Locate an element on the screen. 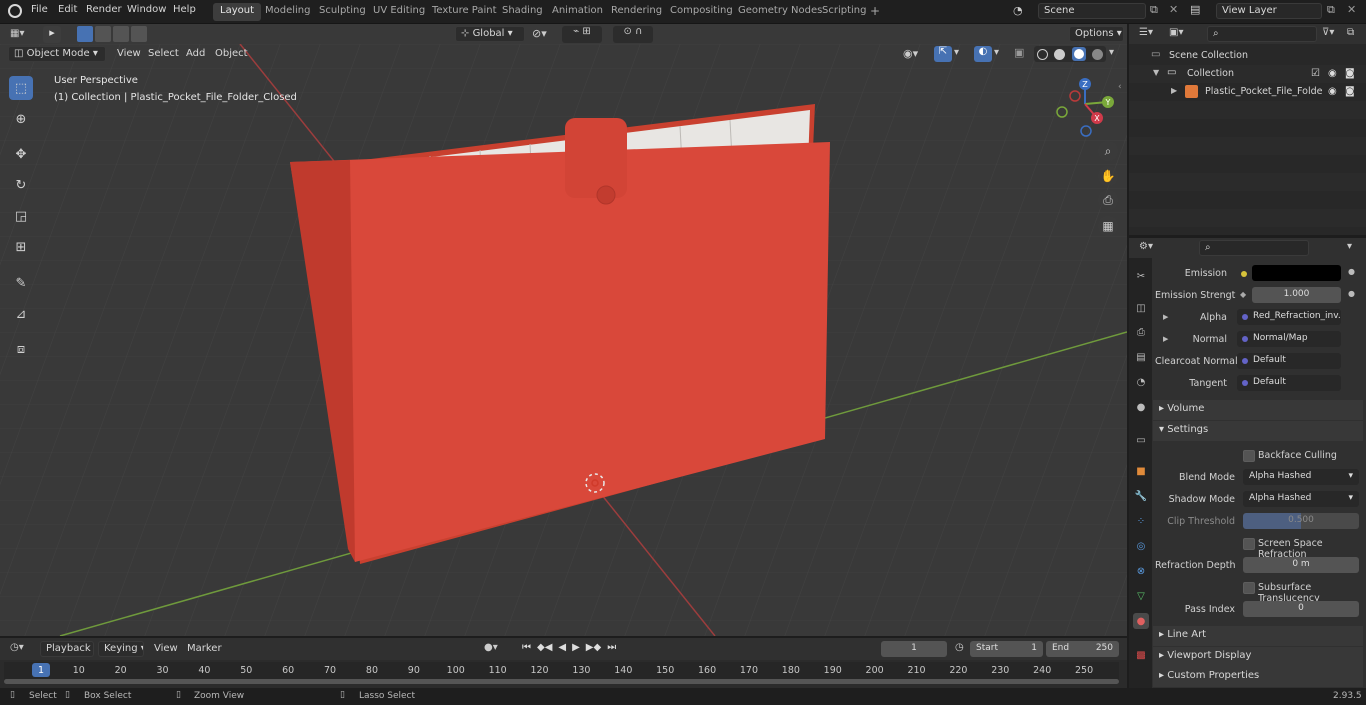  normal-link-field: Normal/Map is located at coordinates (1289, 339).